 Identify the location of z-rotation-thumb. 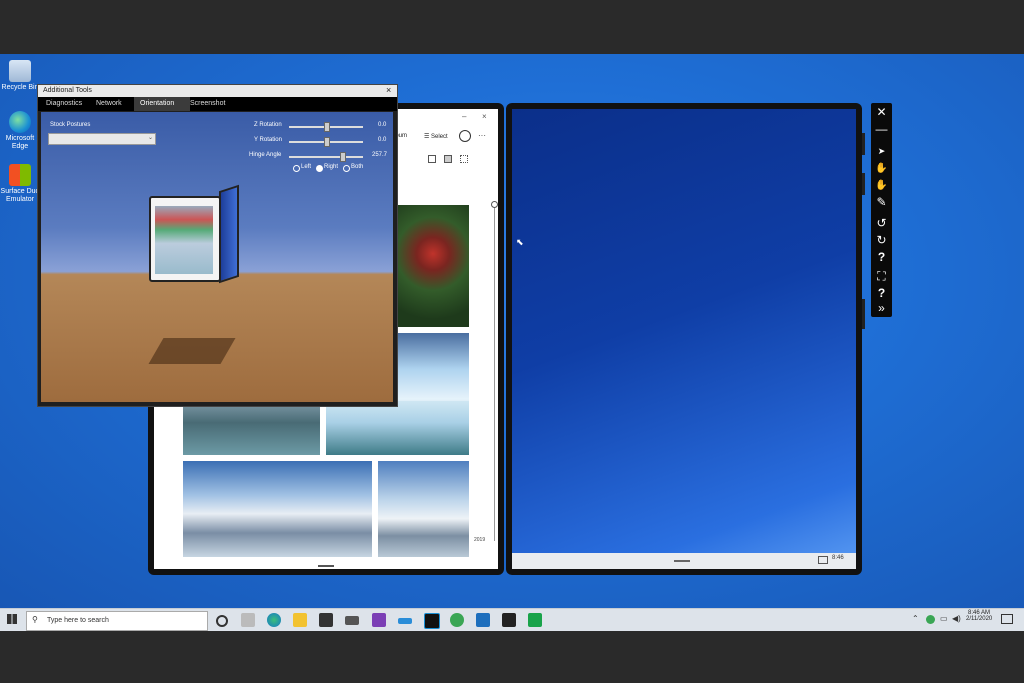
(327, 127).